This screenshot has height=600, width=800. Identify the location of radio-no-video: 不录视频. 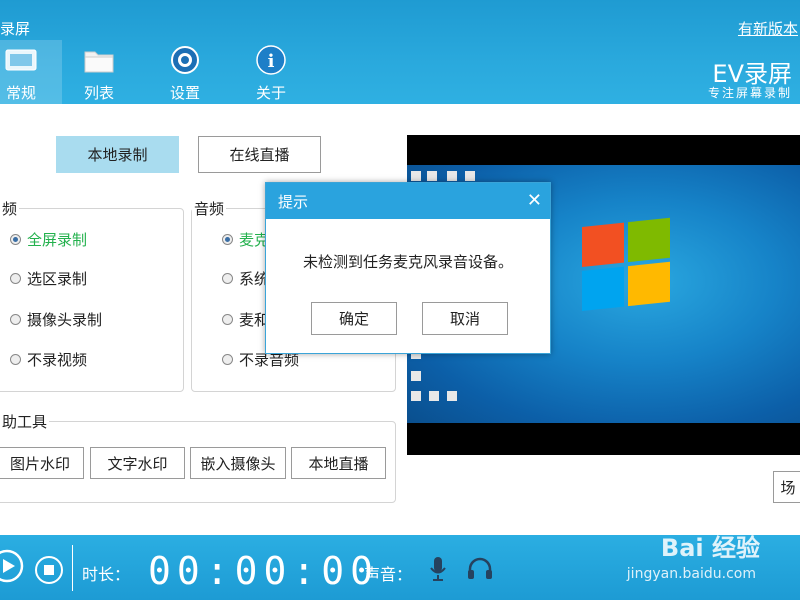
(48, 359).